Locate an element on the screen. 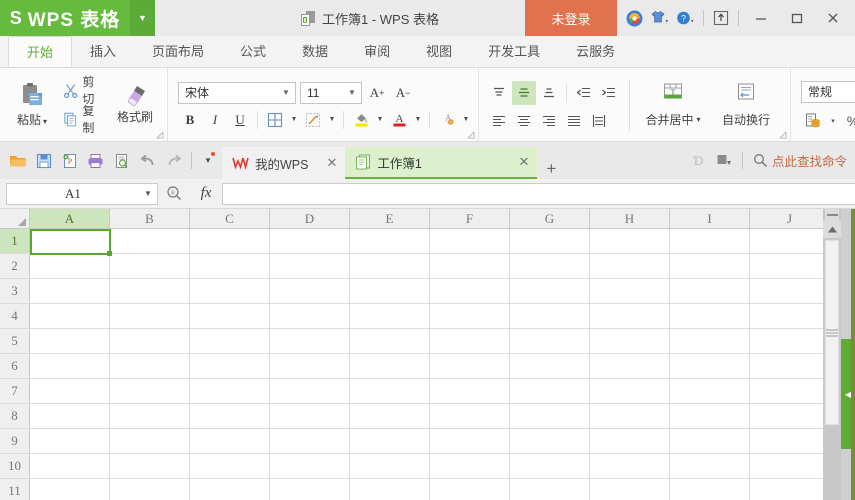 This screenshot has width=855, height=500. cell-H6 is located at coordinates (630, 366).